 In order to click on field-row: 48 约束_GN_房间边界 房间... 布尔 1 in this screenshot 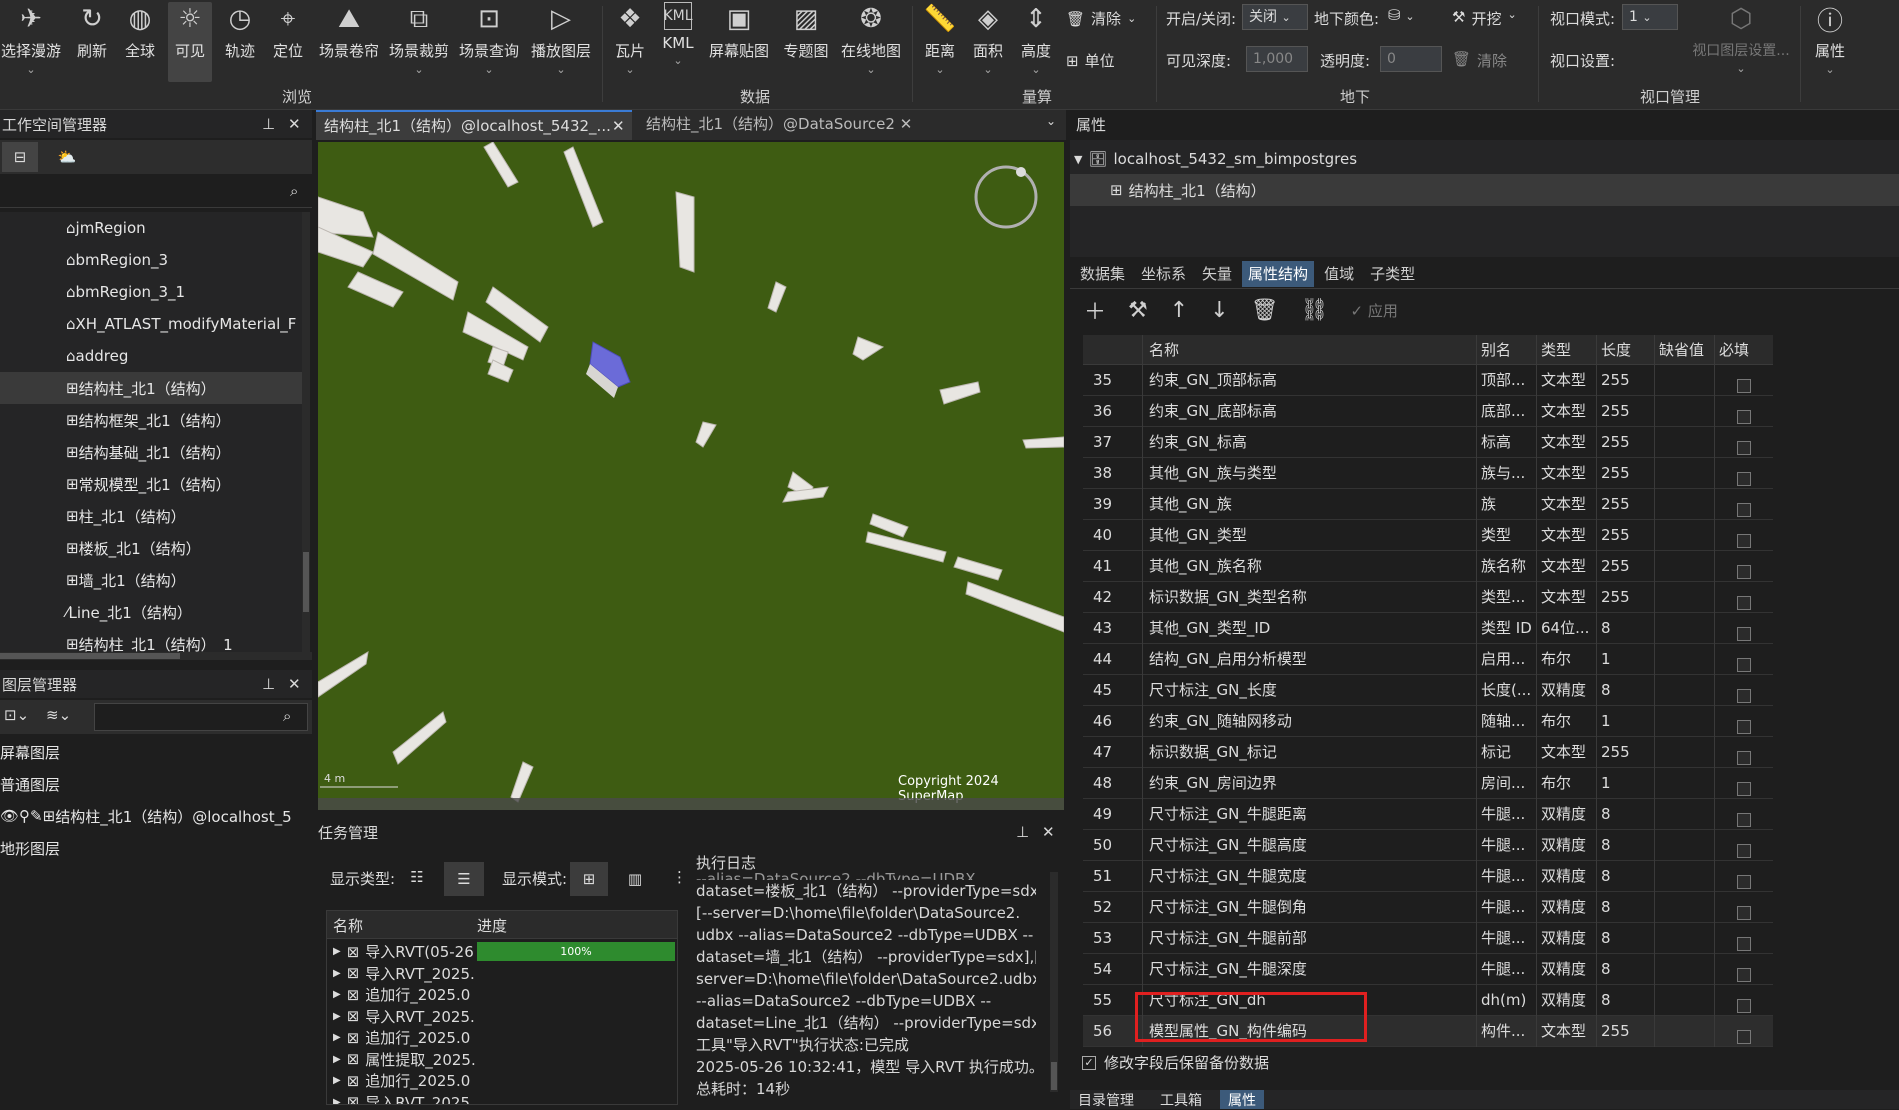, I will do `click(1428, 783)`.